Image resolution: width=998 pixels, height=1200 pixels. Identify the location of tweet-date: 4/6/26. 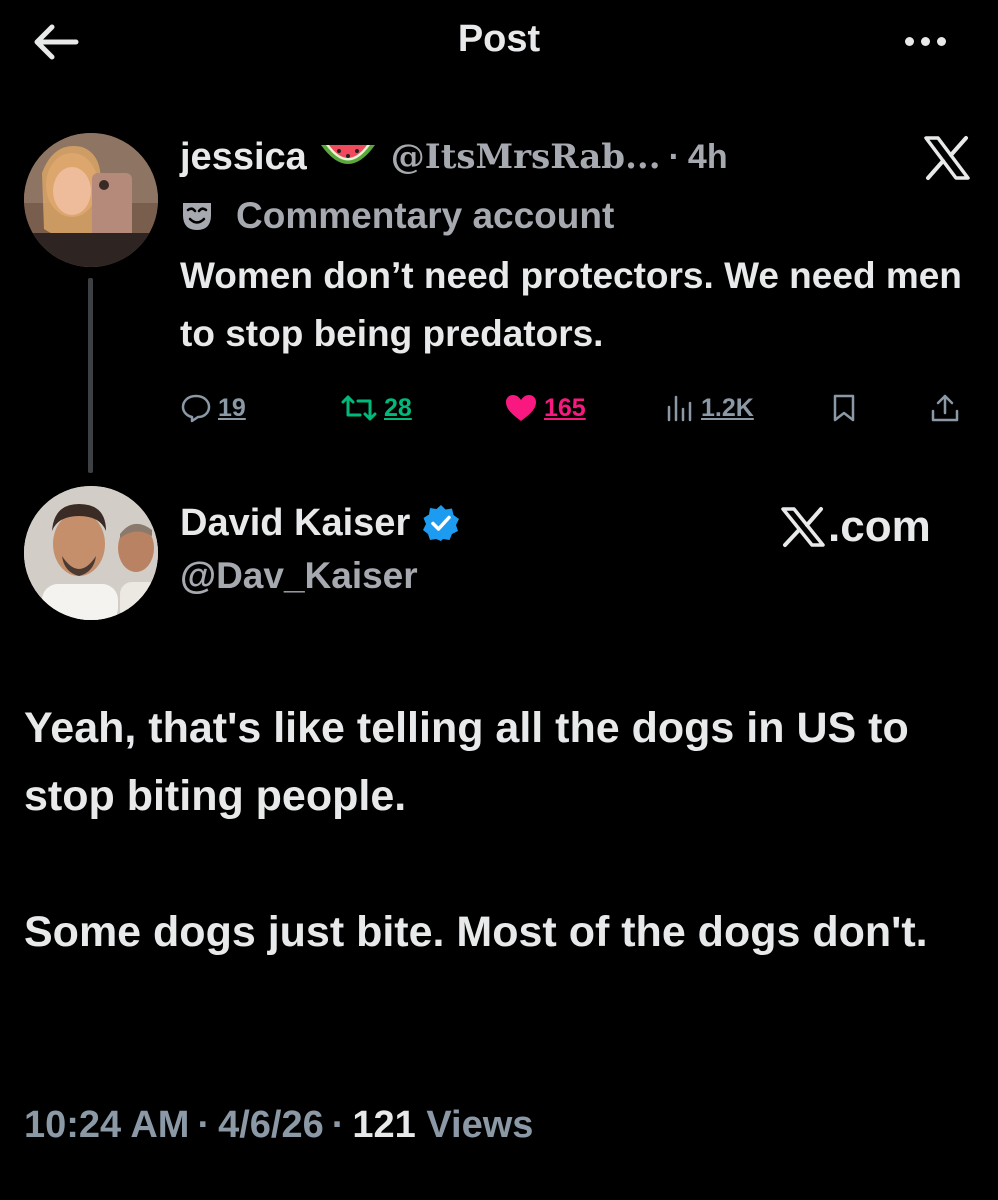
(271, 1125).